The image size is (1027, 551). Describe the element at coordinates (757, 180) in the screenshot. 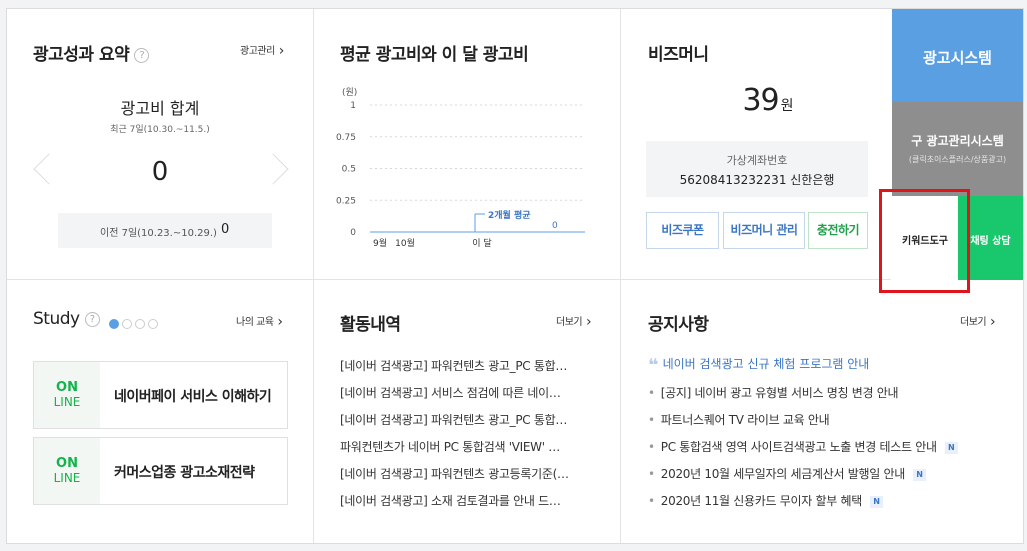

I see `account-number: 56208413232231 신한은행` at that location.